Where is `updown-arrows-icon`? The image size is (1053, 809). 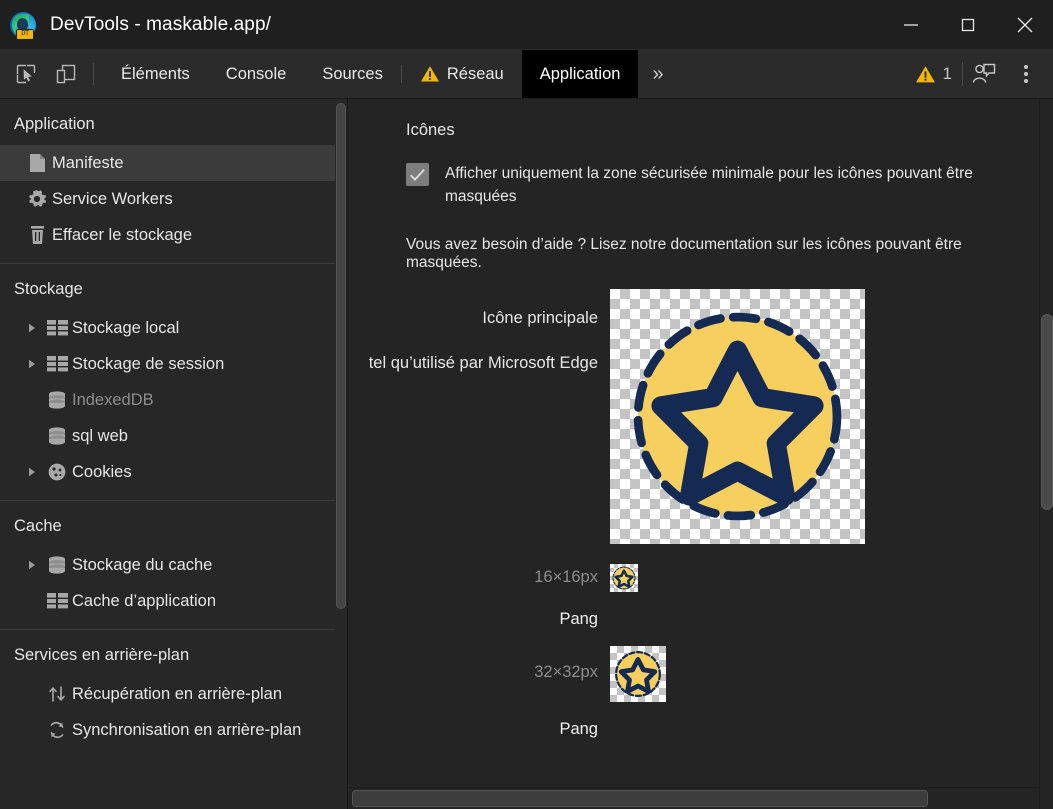 updown-arrows-icon is located at coordinates (57, 694).